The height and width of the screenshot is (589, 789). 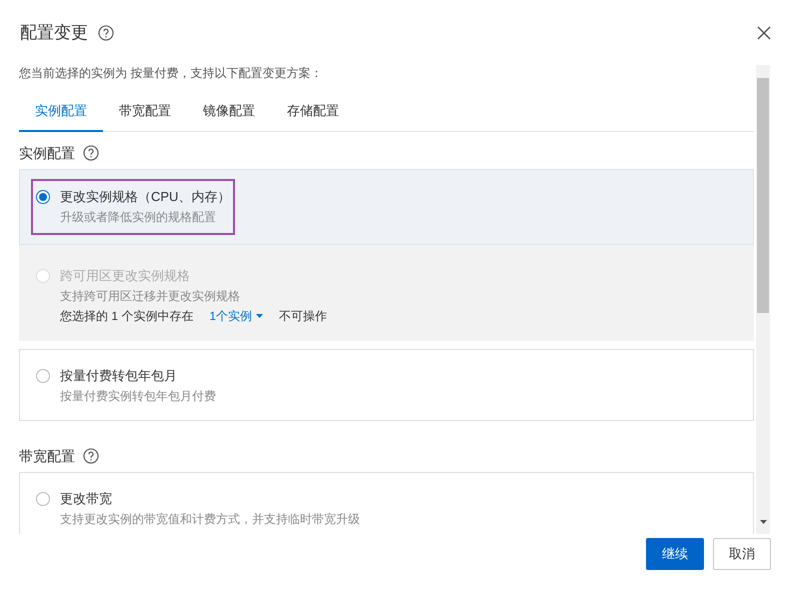 I want to click on option-label: 更改实例规格（CPU、内存）, so click(x=145, y=197).